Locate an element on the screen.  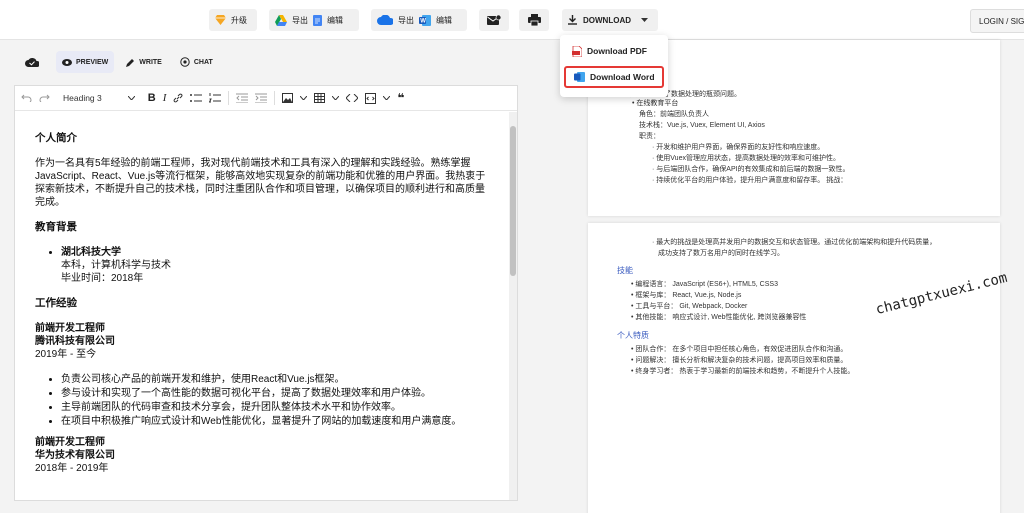
image-icon is located at coordinates (288, 98).